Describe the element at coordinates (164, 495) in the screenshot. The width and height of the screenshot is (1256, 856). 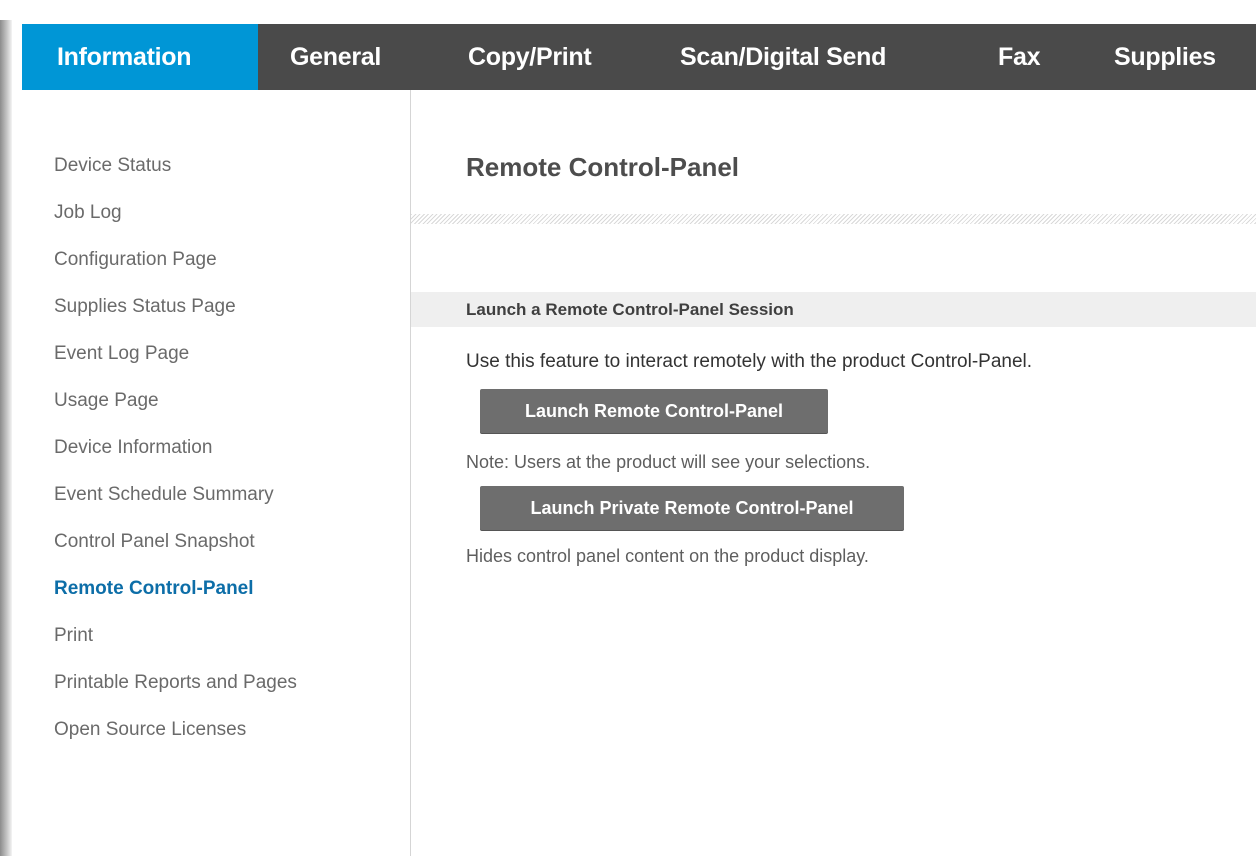
I see `sidebar-item-event-schedule-summary: Event Schedule Summary` at that location.